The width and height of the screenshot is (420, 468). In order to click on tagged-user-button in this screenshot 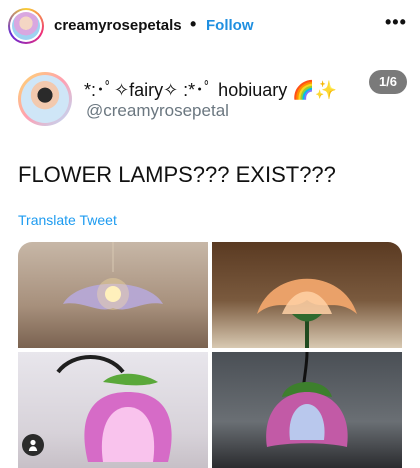, I will do `click(33, 445)`.